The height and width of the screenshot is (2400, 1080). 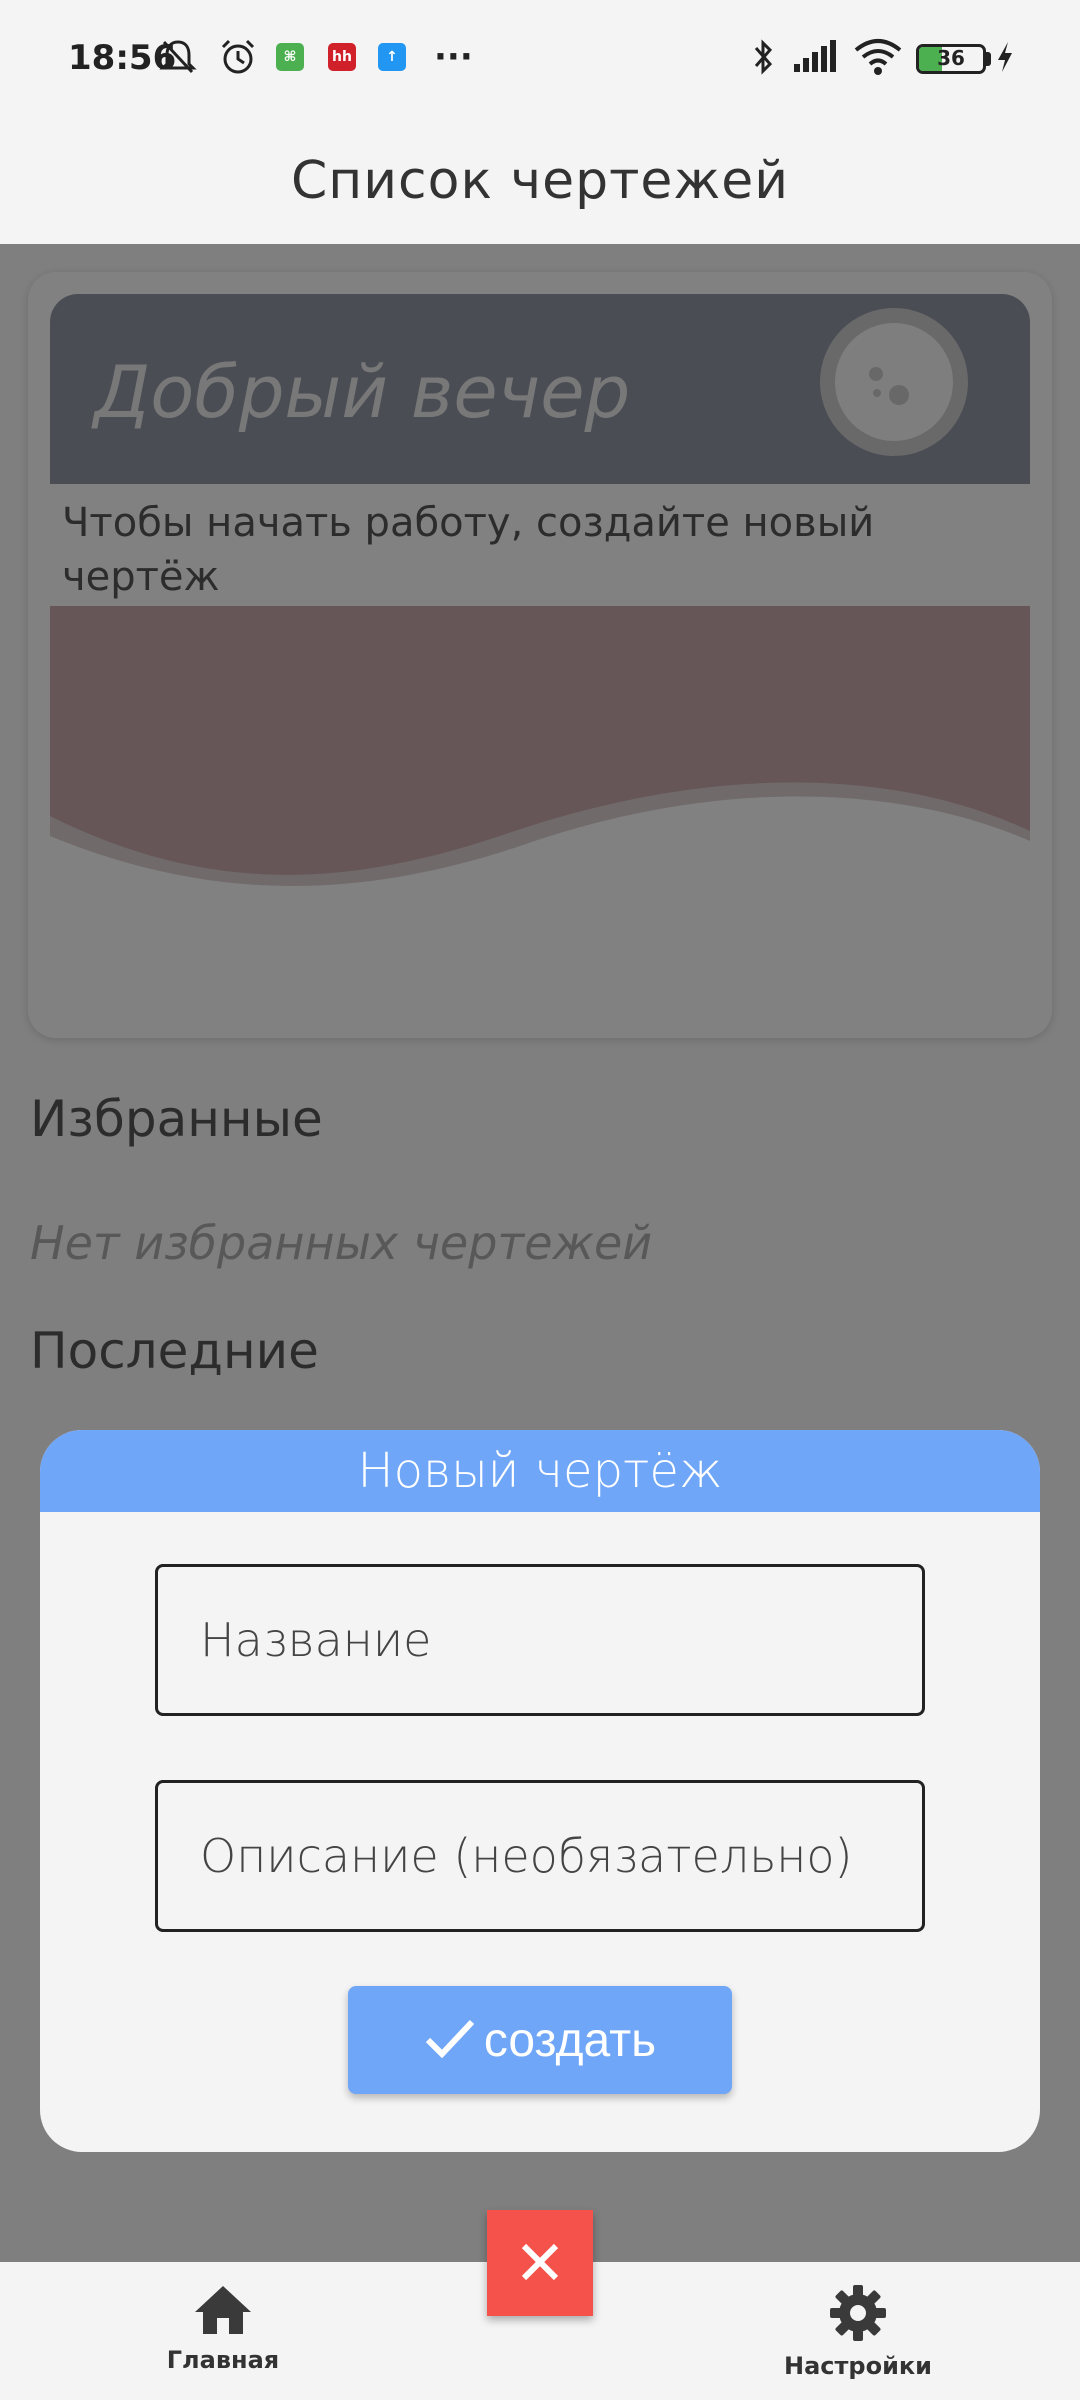 I want to click on gear-icon, so click(x=858, y=2315).